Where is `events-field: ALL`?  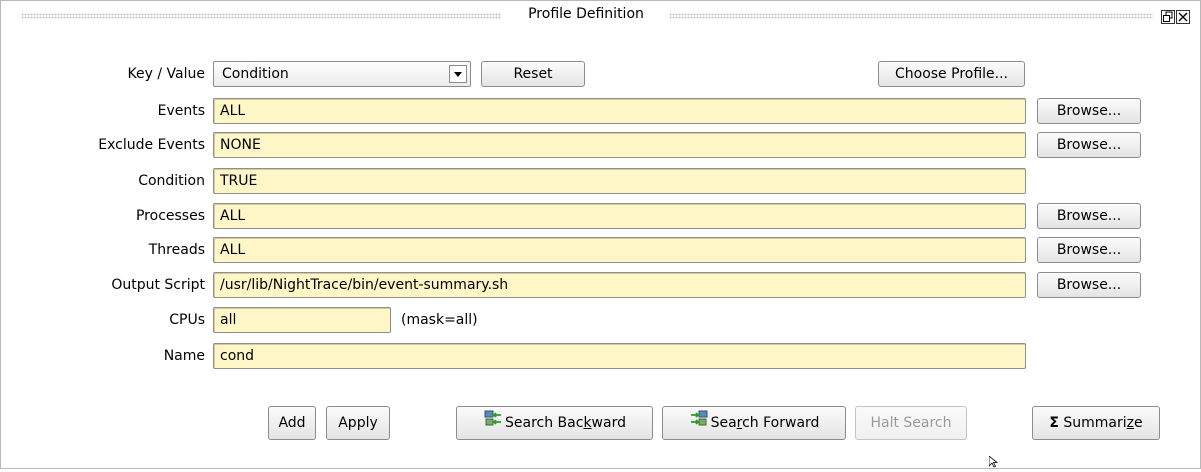
events-field: ALL is located at coordinates (619, 111).